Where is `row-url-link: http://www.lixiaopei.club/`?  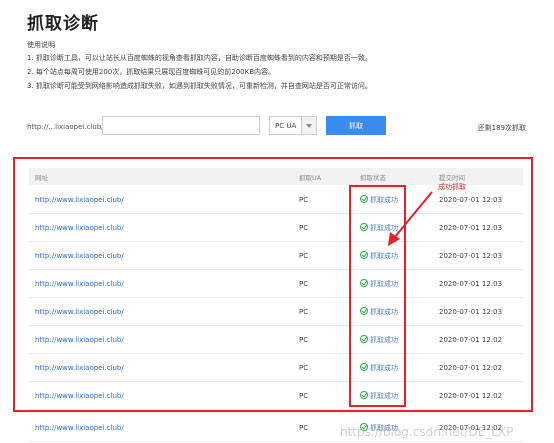 row-url-link: http://www.lixiaopei.club/ is located at coordinates (79, 428).